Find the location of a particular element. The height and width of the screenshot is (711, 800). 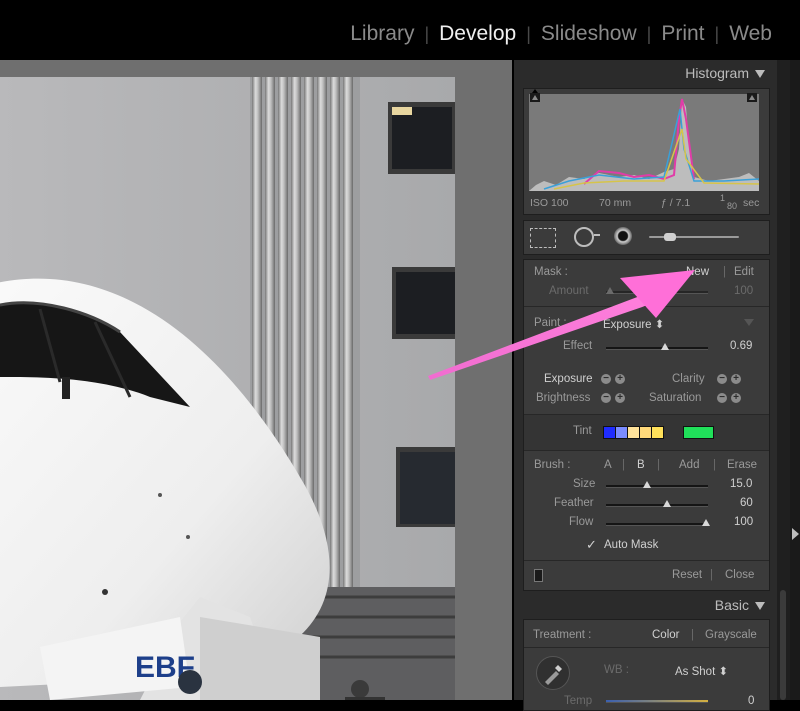

brush-a-button: A is located at coordinates (608, 465).